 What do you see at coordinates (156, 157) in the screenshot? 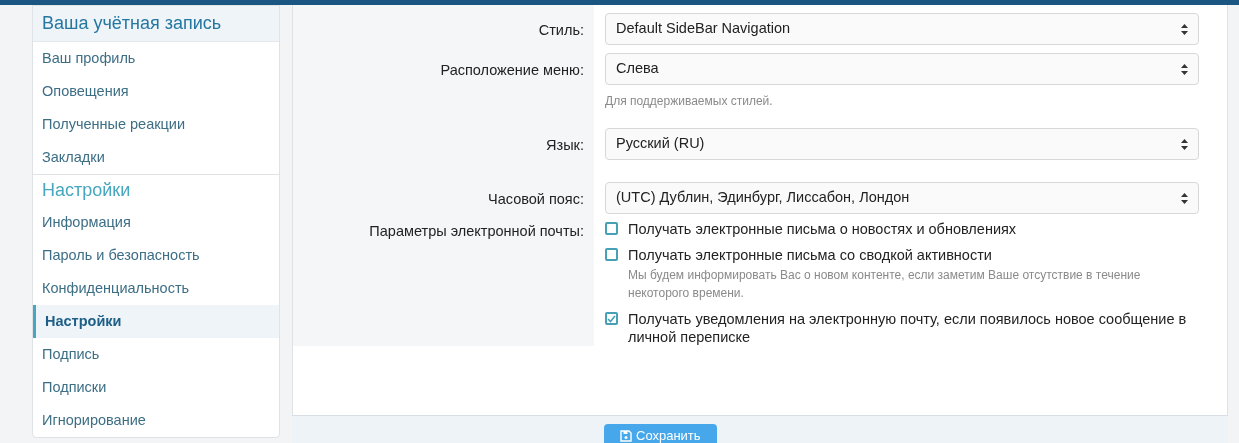
I see `sidebar-link: Закладки` at bounding box center [156, 157].